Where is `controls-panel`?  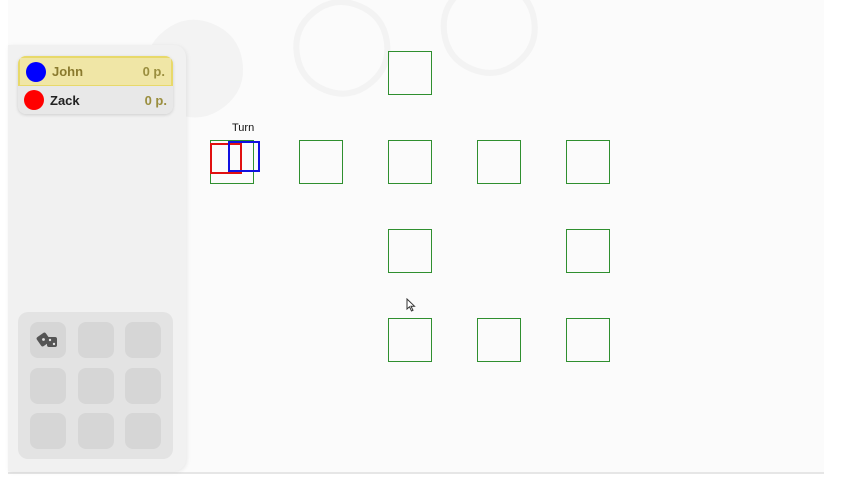
controls-panel is located at coordinates (95, 385).